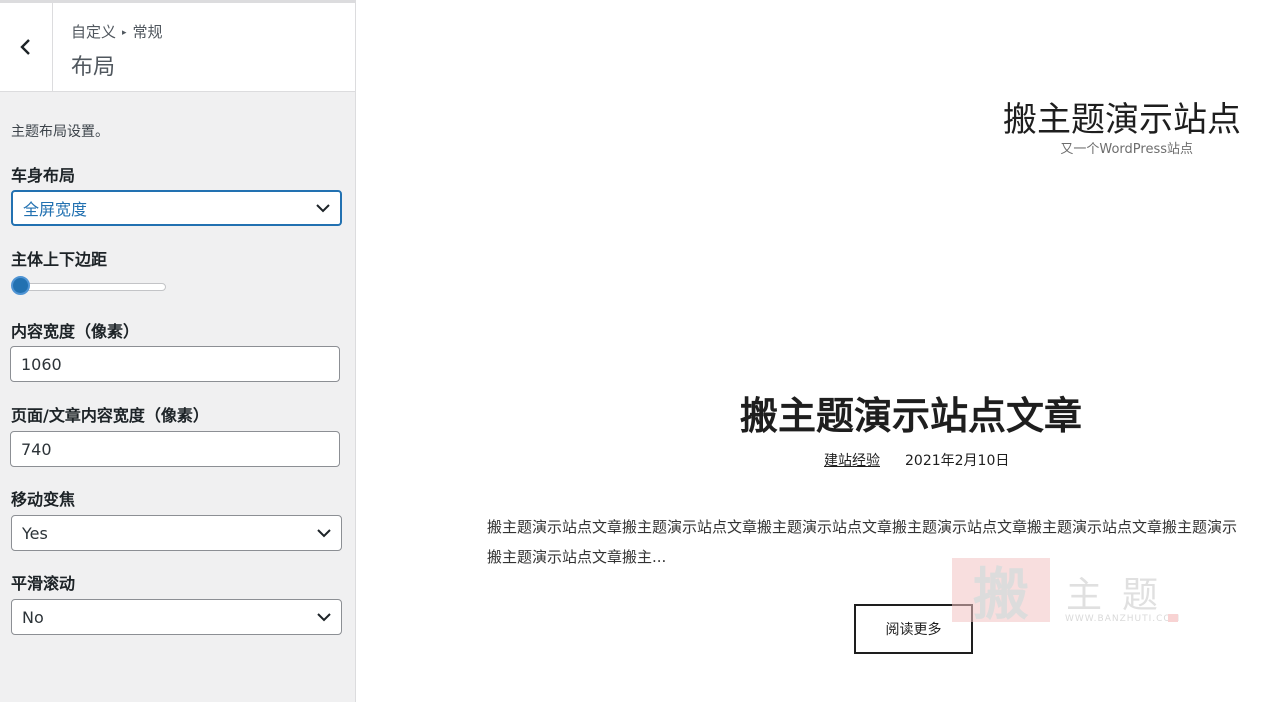 This screenshot has width=1264, height=702. What do you see at coordinates (33, 617) in the screenshot?
I see `smooth-scroll-value: No` at bounding box center [33, 617].